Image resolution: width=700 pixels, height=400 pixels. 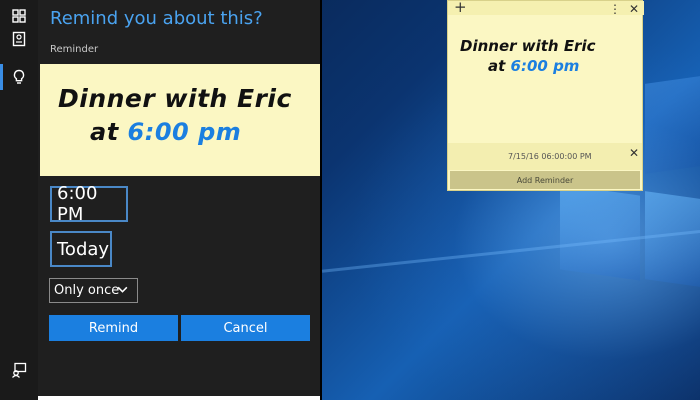 I want to click on note-preview: Dinner with Eric at 6:00 pm, so click(x=181, y=120).